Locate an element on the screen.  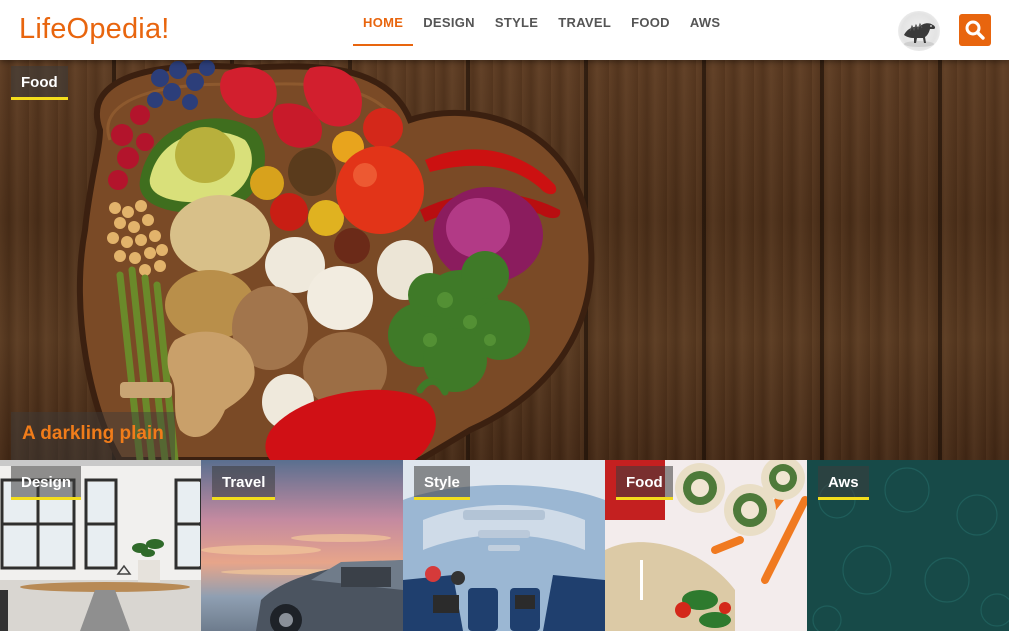
nav-item-home: HOME is located at coordinates (383, 23).